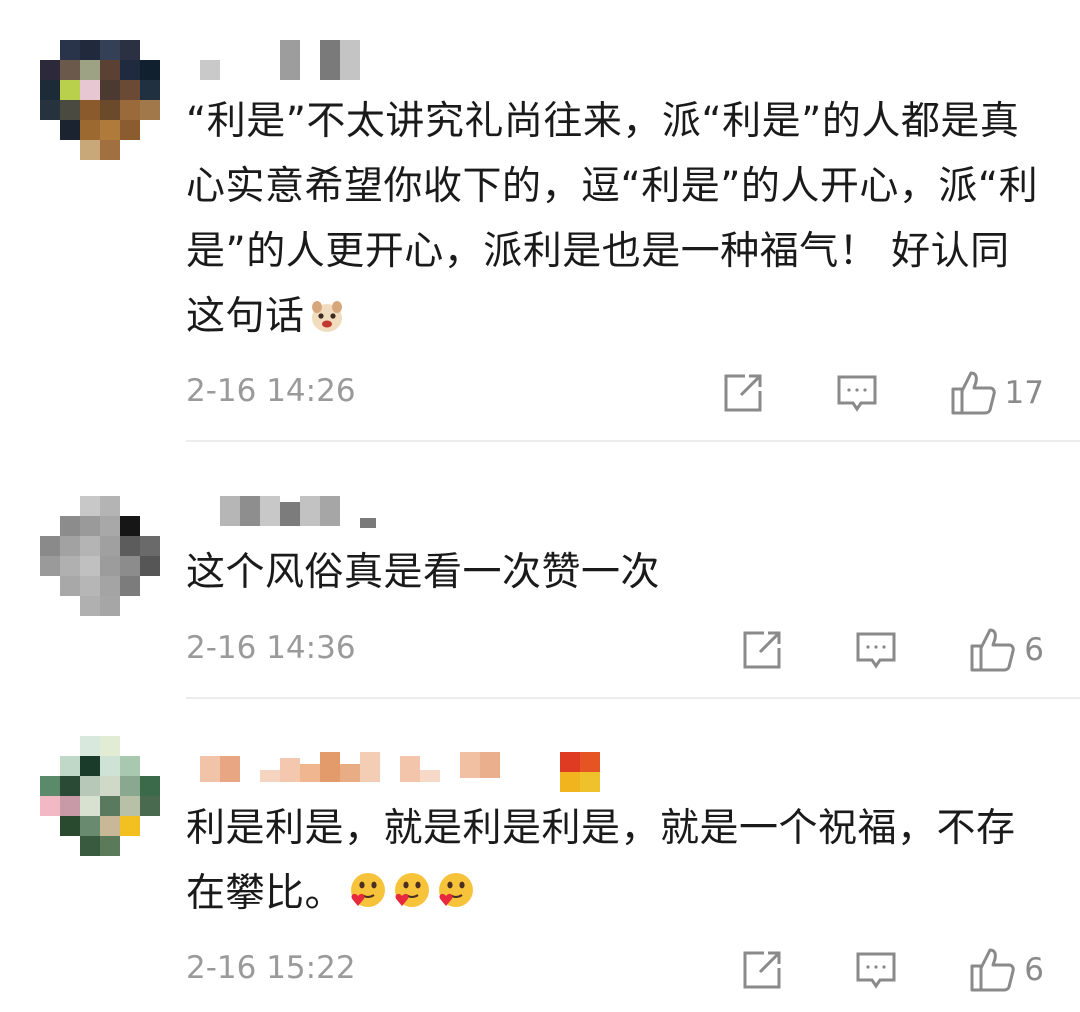  Describe the element at coordinates (414, 891) in the screenshot. I see `heart-hug-face-icon` at that location.